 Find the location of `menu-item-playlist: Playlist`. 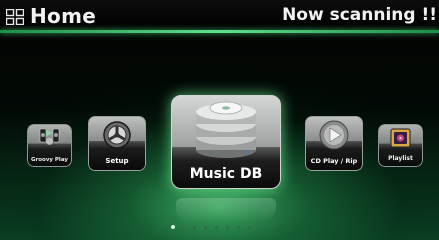

menu-item-playlist: Playlist is located at coordinates (400, 145).